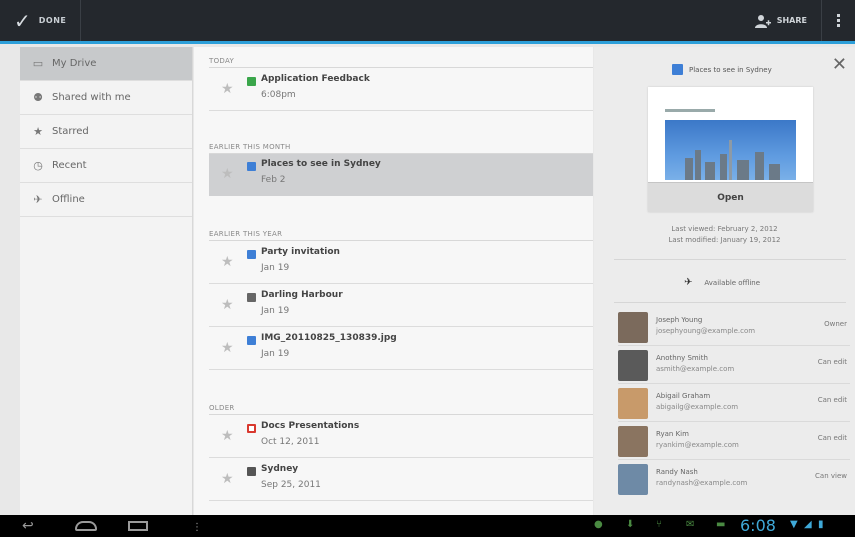  Describe the element at coordinates (106, 166) in the screenshot. I see `sidebar-item-recent: ◷ Recent` at that location.